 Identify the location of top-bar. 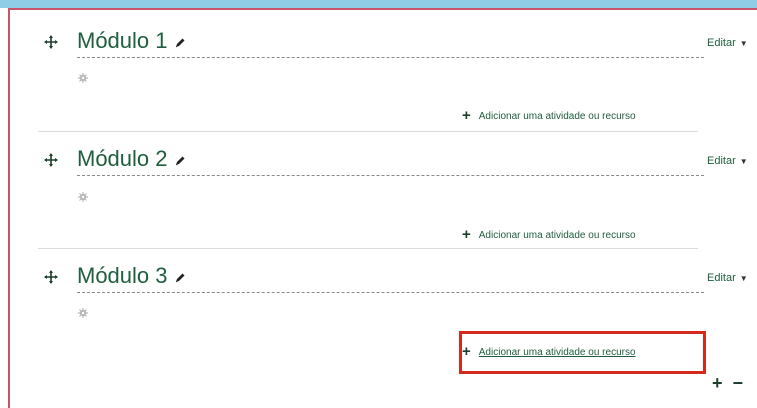
(378, 4).